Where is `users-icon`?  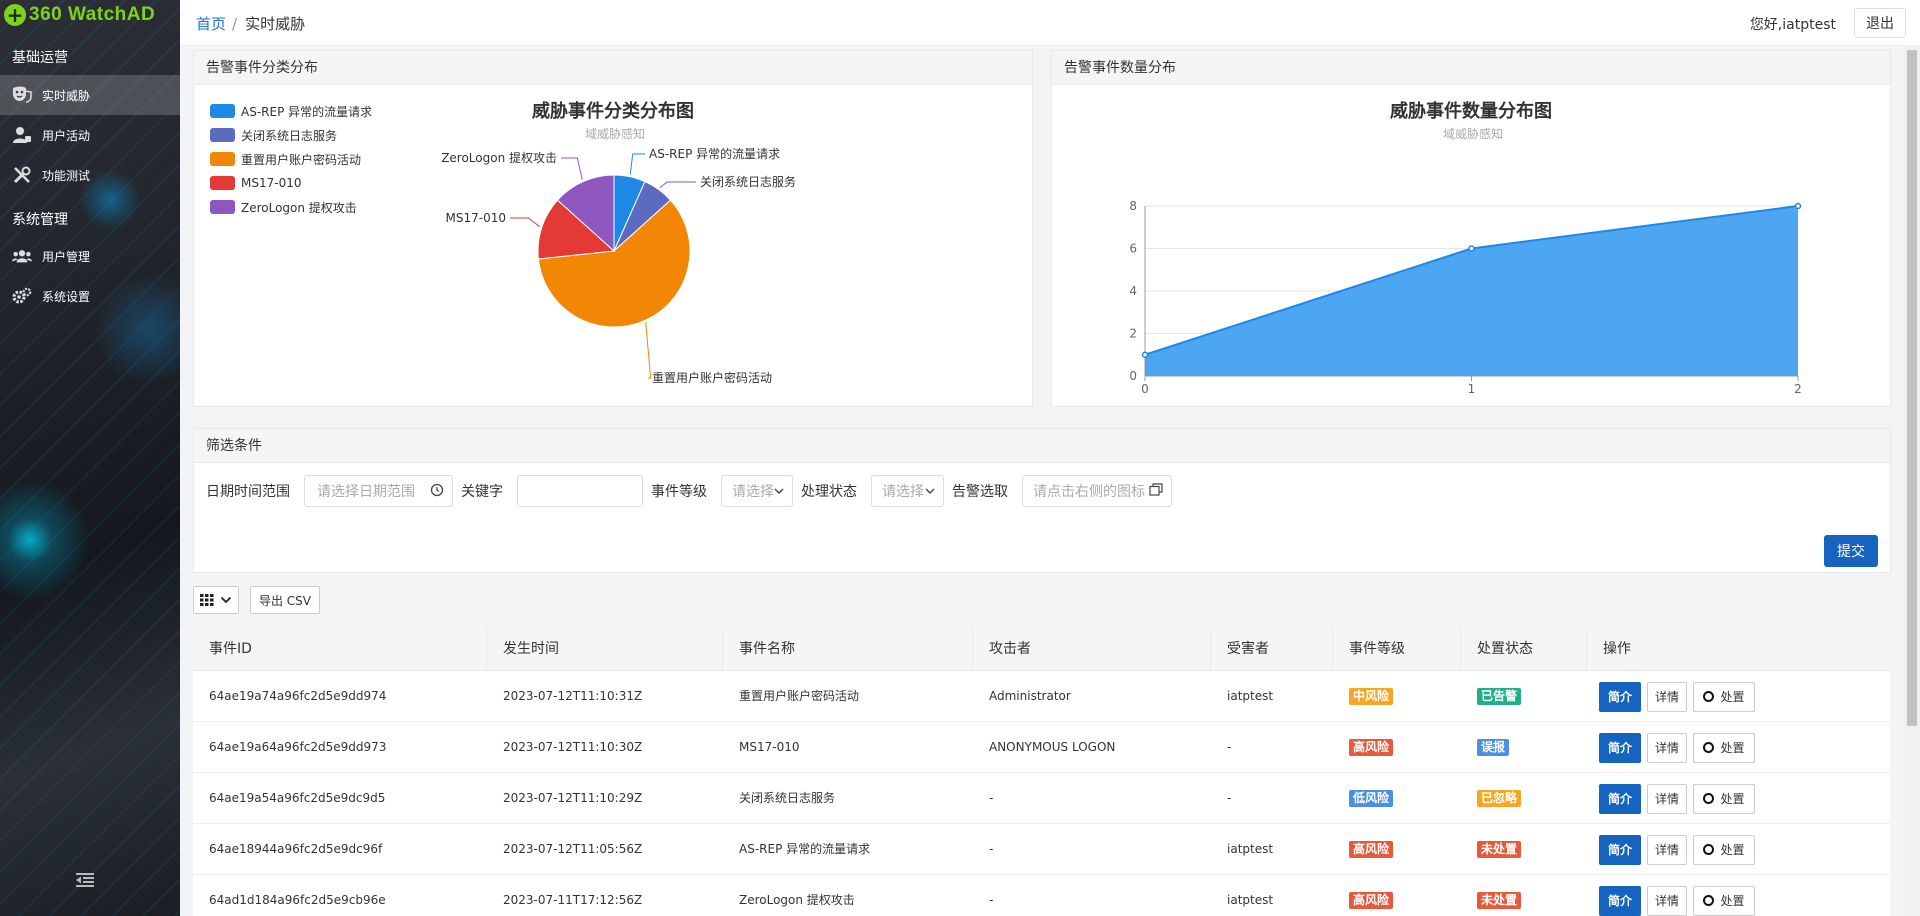
users-icon is located at coordinates (22, 256).